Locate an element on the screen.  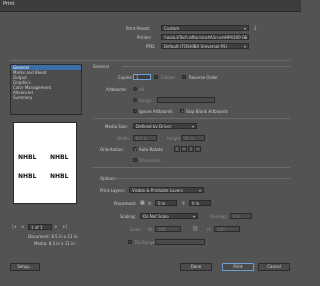
skip-blank-artboards-label: Skip Blank Artboards is located at coordinates (207, 111).